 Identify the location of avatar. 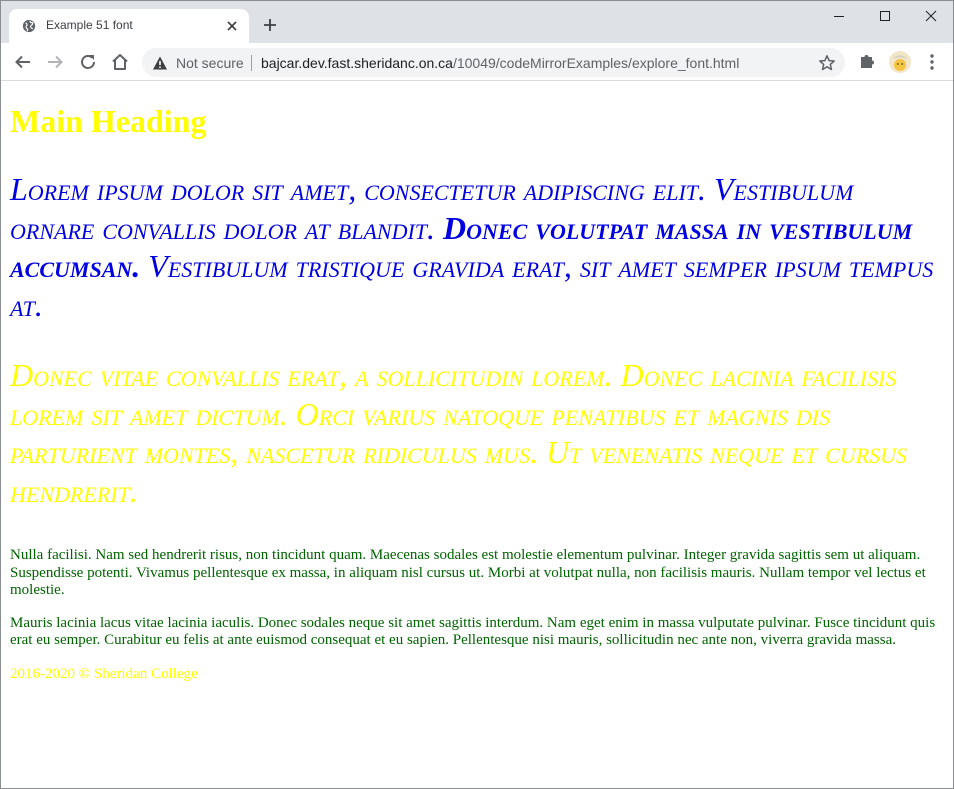
(900, 62).